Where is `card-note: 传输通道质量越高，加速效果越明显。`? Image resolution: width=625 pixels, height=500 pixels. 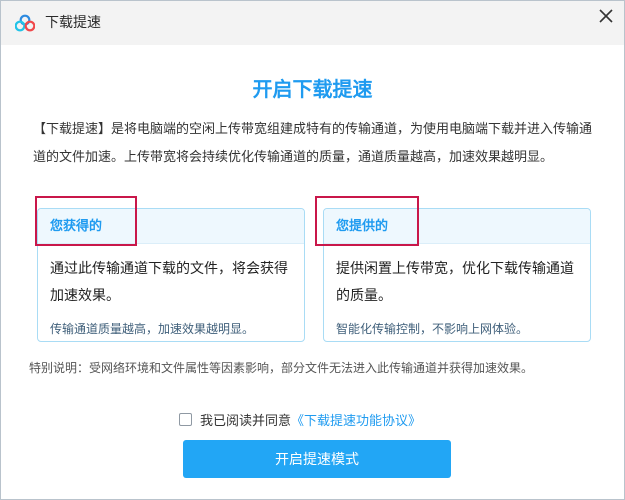 card-note: 传输通道质量越高，加速效果越明显。 is located at coordinates (152, 329).